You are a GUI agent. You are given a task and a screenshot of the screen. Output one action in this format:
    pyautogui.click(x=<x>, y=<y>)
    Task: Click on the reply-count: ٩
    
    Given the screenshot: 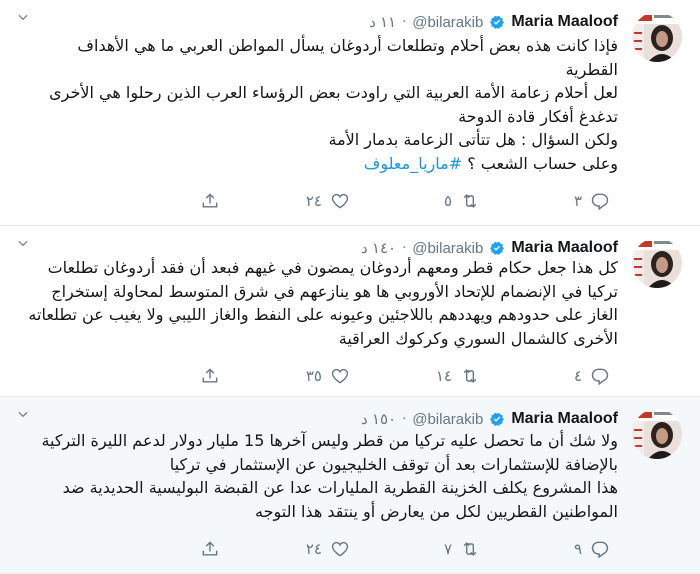 What is the action you would take?
    pyautogui.click(x=577, y=549)
    